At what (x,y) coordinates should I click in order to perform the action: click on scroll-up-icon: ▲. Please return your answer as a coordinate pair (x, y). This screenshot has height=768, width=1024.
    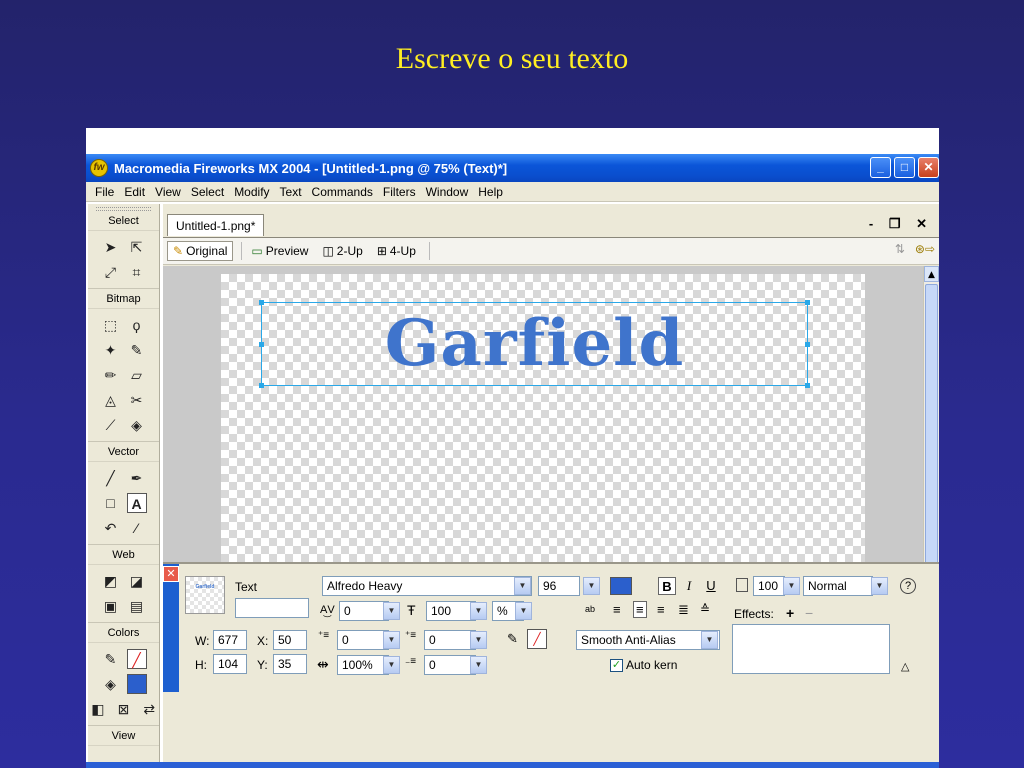
    Looking at the image, I should click on (931, 274).